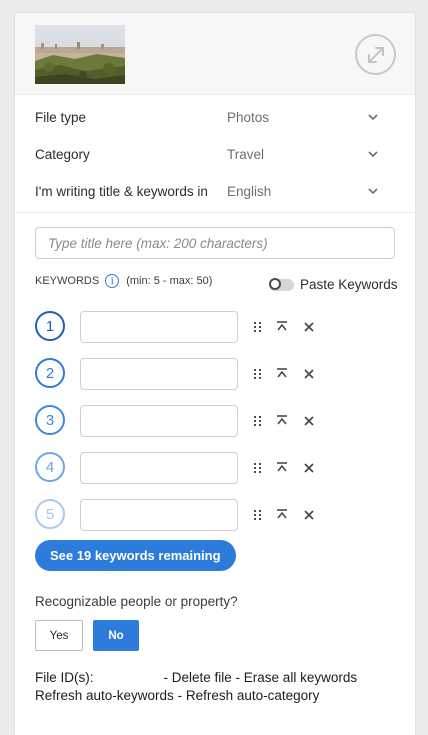 This screenshot has height=735, width=428. What do you see at coordinates (215, 54) in the screenshot?
I see `preview-area` at bounding box center [215, 54].